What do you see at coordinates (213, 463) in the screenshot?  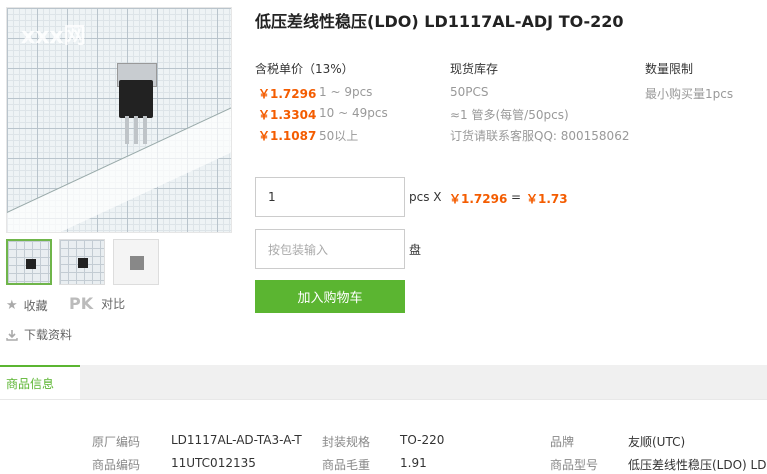 I see `spec-value: 11UTC012135` at bounding box center [213, 463].